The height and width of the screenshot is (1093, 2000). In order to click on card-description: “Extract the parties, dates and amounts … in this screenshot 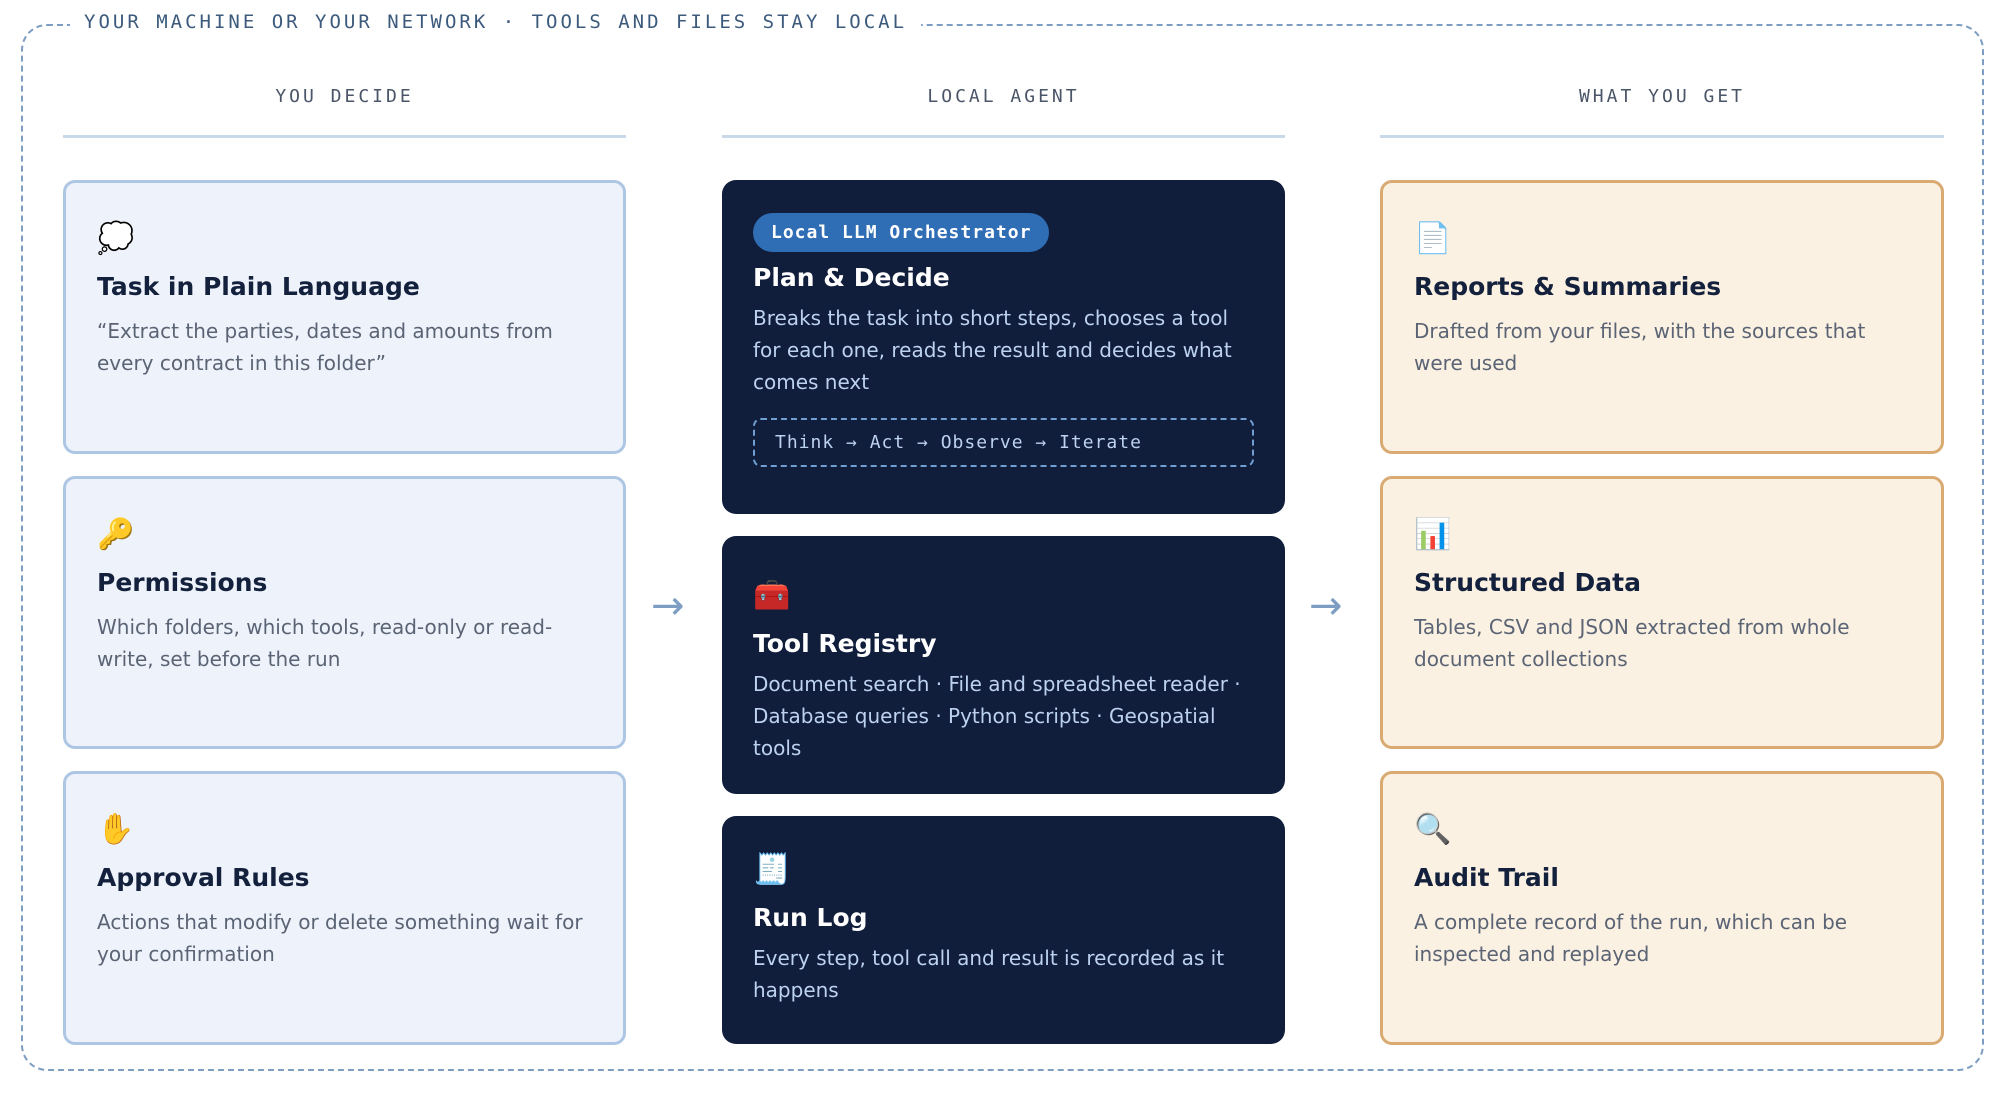, I will do `click(325, 347)`.